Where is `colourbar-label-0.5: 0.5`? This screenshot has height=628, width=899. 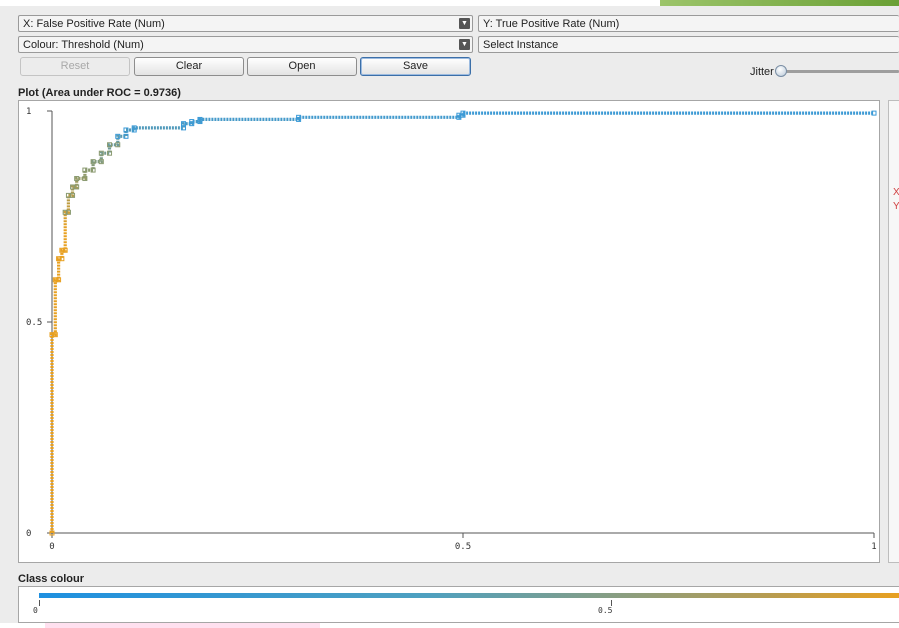 colourbar-label-0.5: 0.5 is located at coordinates (605, 610).